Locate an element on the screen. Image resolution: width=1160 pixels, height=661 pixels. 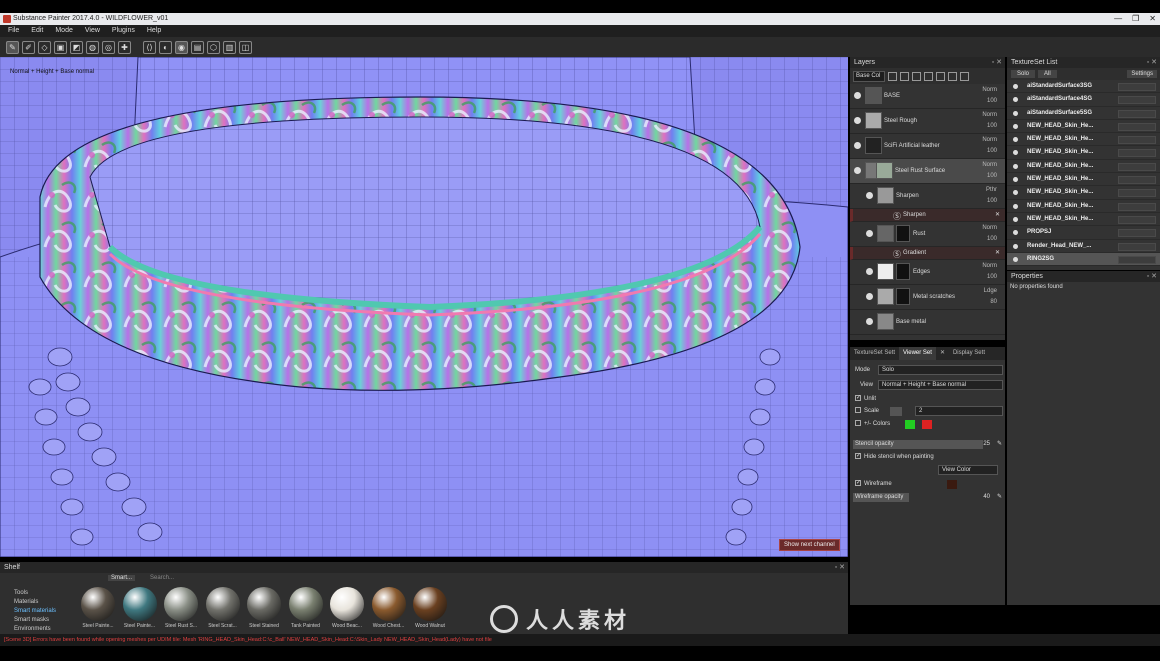
brush-icon: ✐ is located at coordinates (28, 47).